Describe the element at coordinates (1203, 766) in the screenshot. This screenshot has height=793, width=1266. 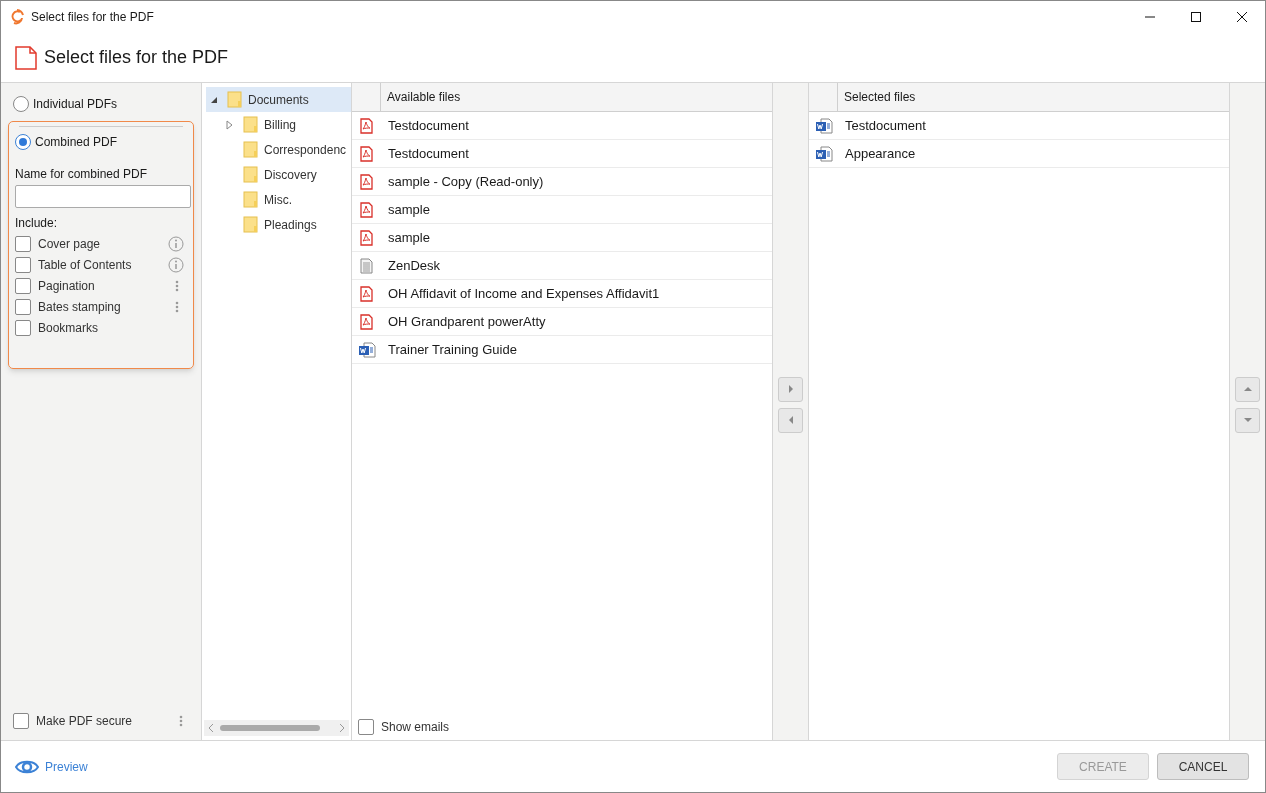
I see `dialog-button: CANCEL` at that location.